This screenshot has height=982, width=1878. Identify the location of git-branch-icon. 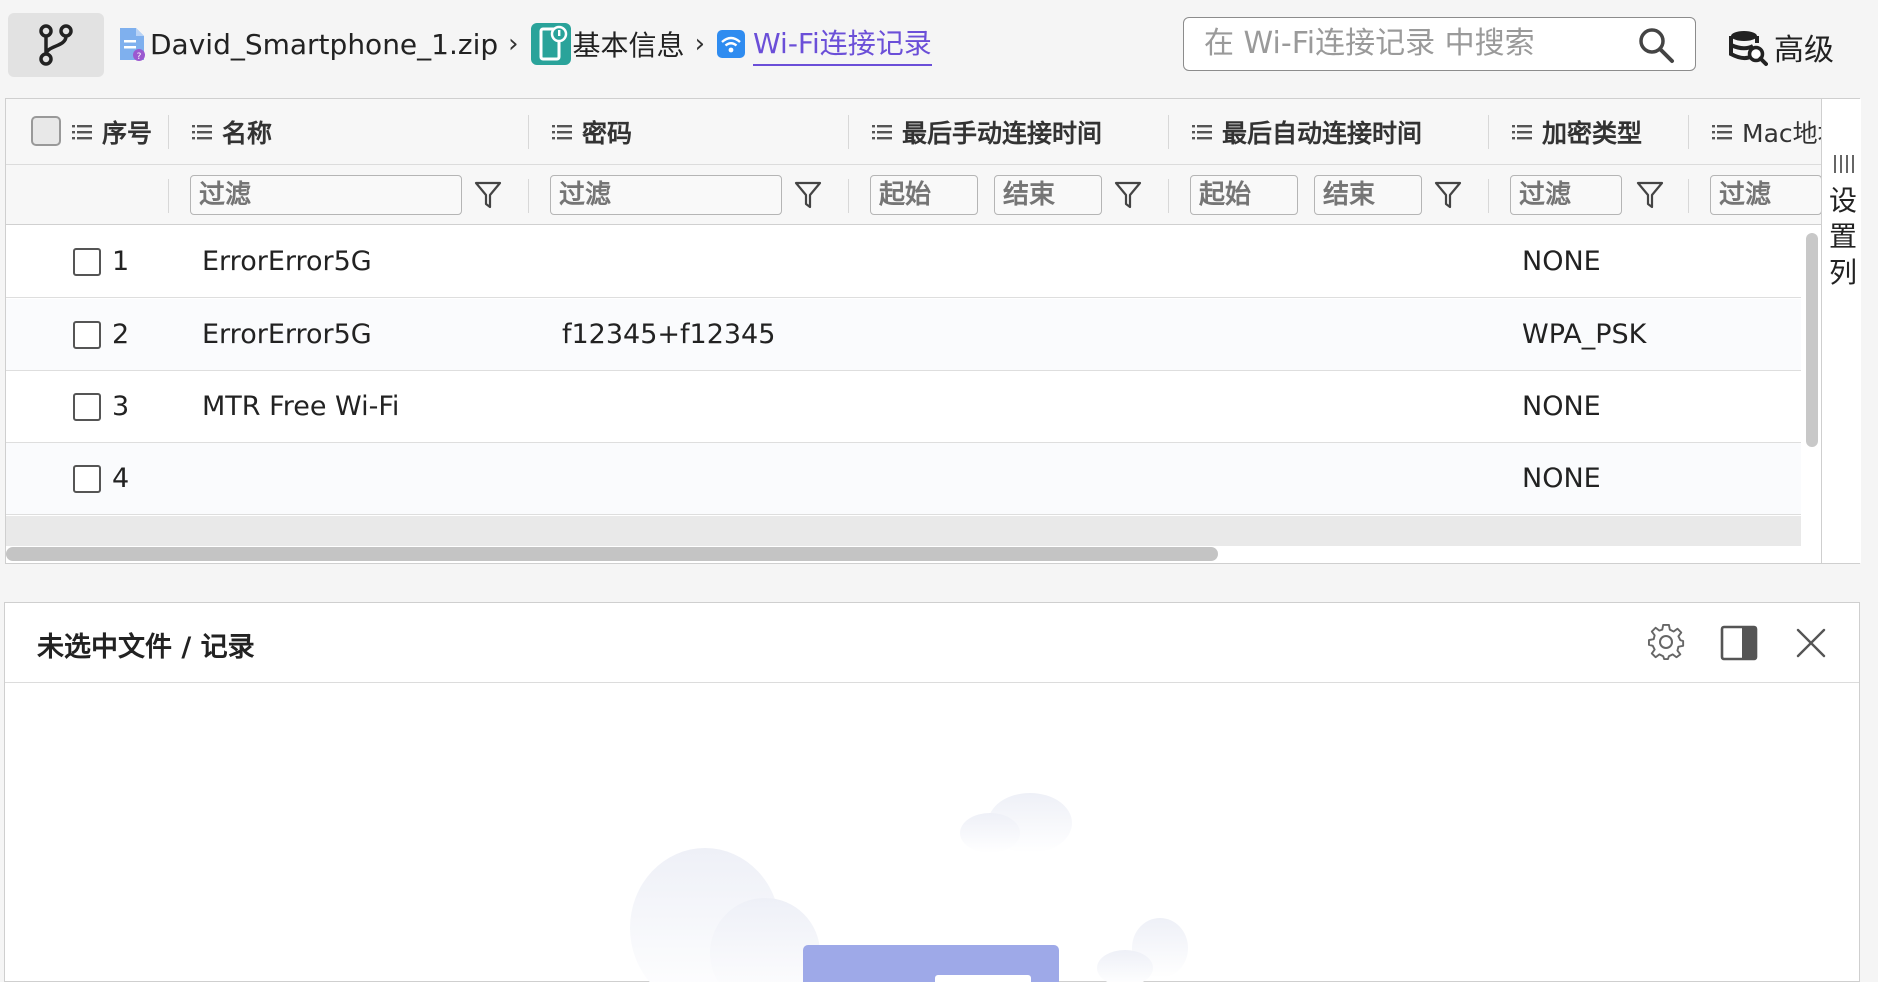
(56, 45).